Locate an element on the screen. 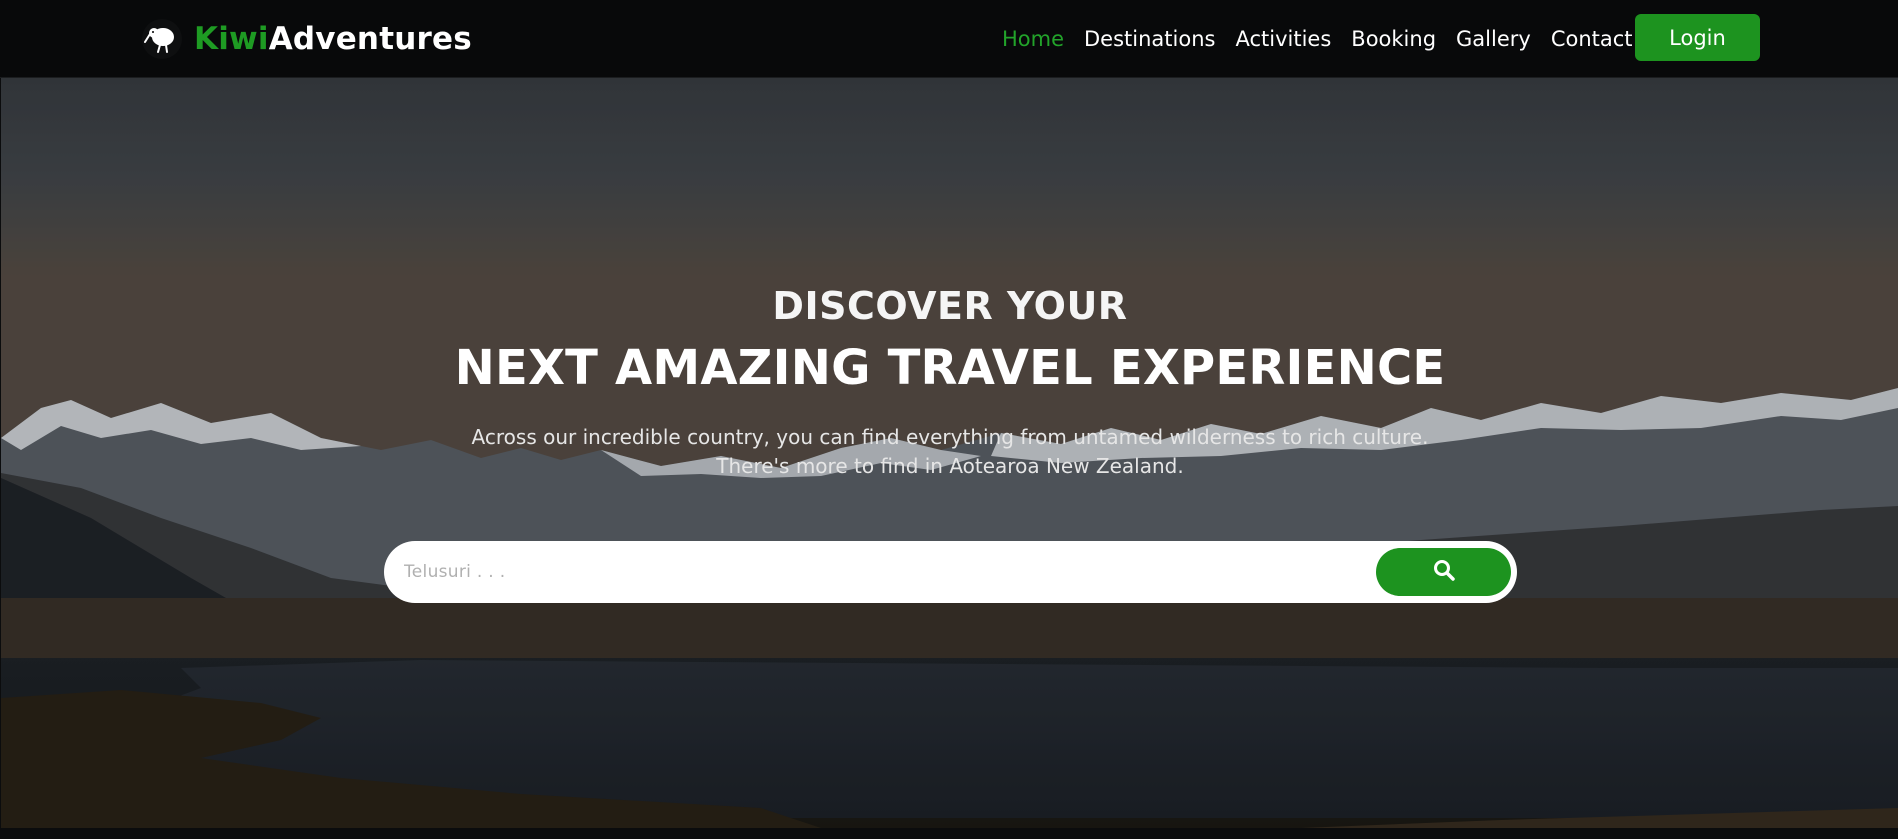  nav-link-contact: Contact is located at coordinates (1592, 39).